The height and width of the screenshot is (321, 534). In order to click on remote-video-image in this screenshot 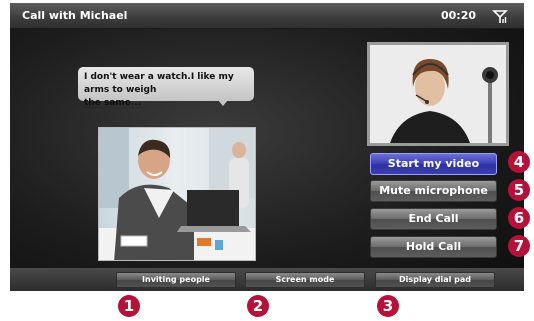, I will do `click(177, 194)`.